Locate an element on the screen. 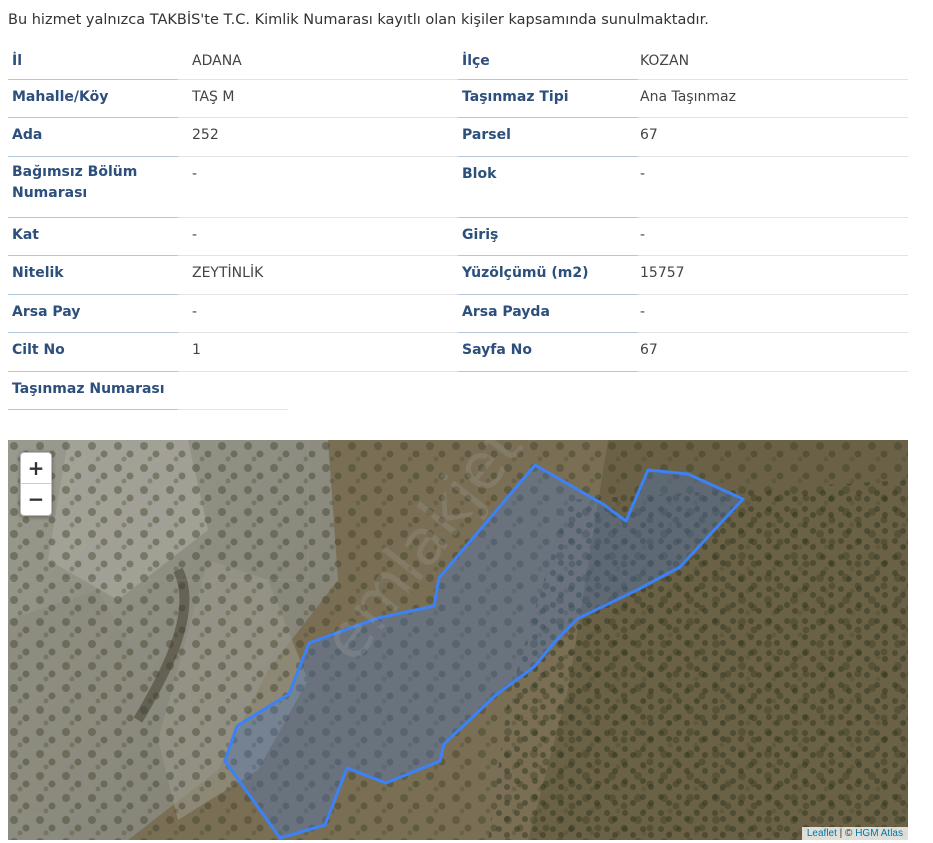 The width and height of the screenshot is (933, 843). value-ada: 252 is located at coordinates (318, 137).